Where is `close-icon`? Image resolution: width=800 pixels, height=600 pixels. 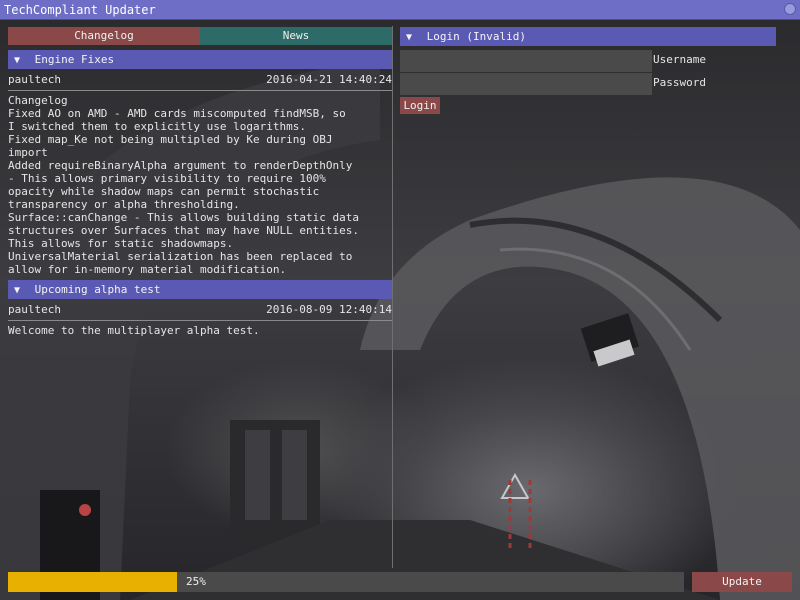 close-icon is located at coordinates (790, 9).